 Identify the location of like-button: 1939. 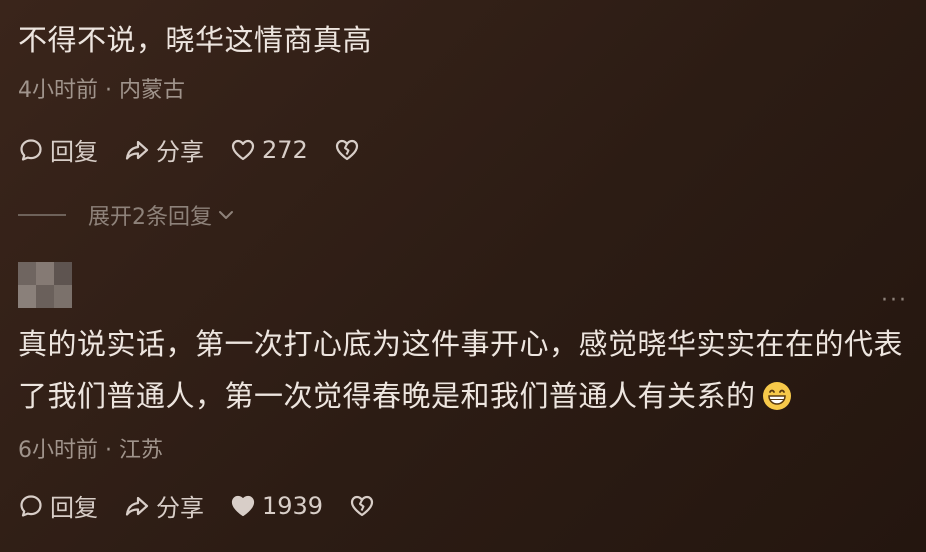
(276, 506).